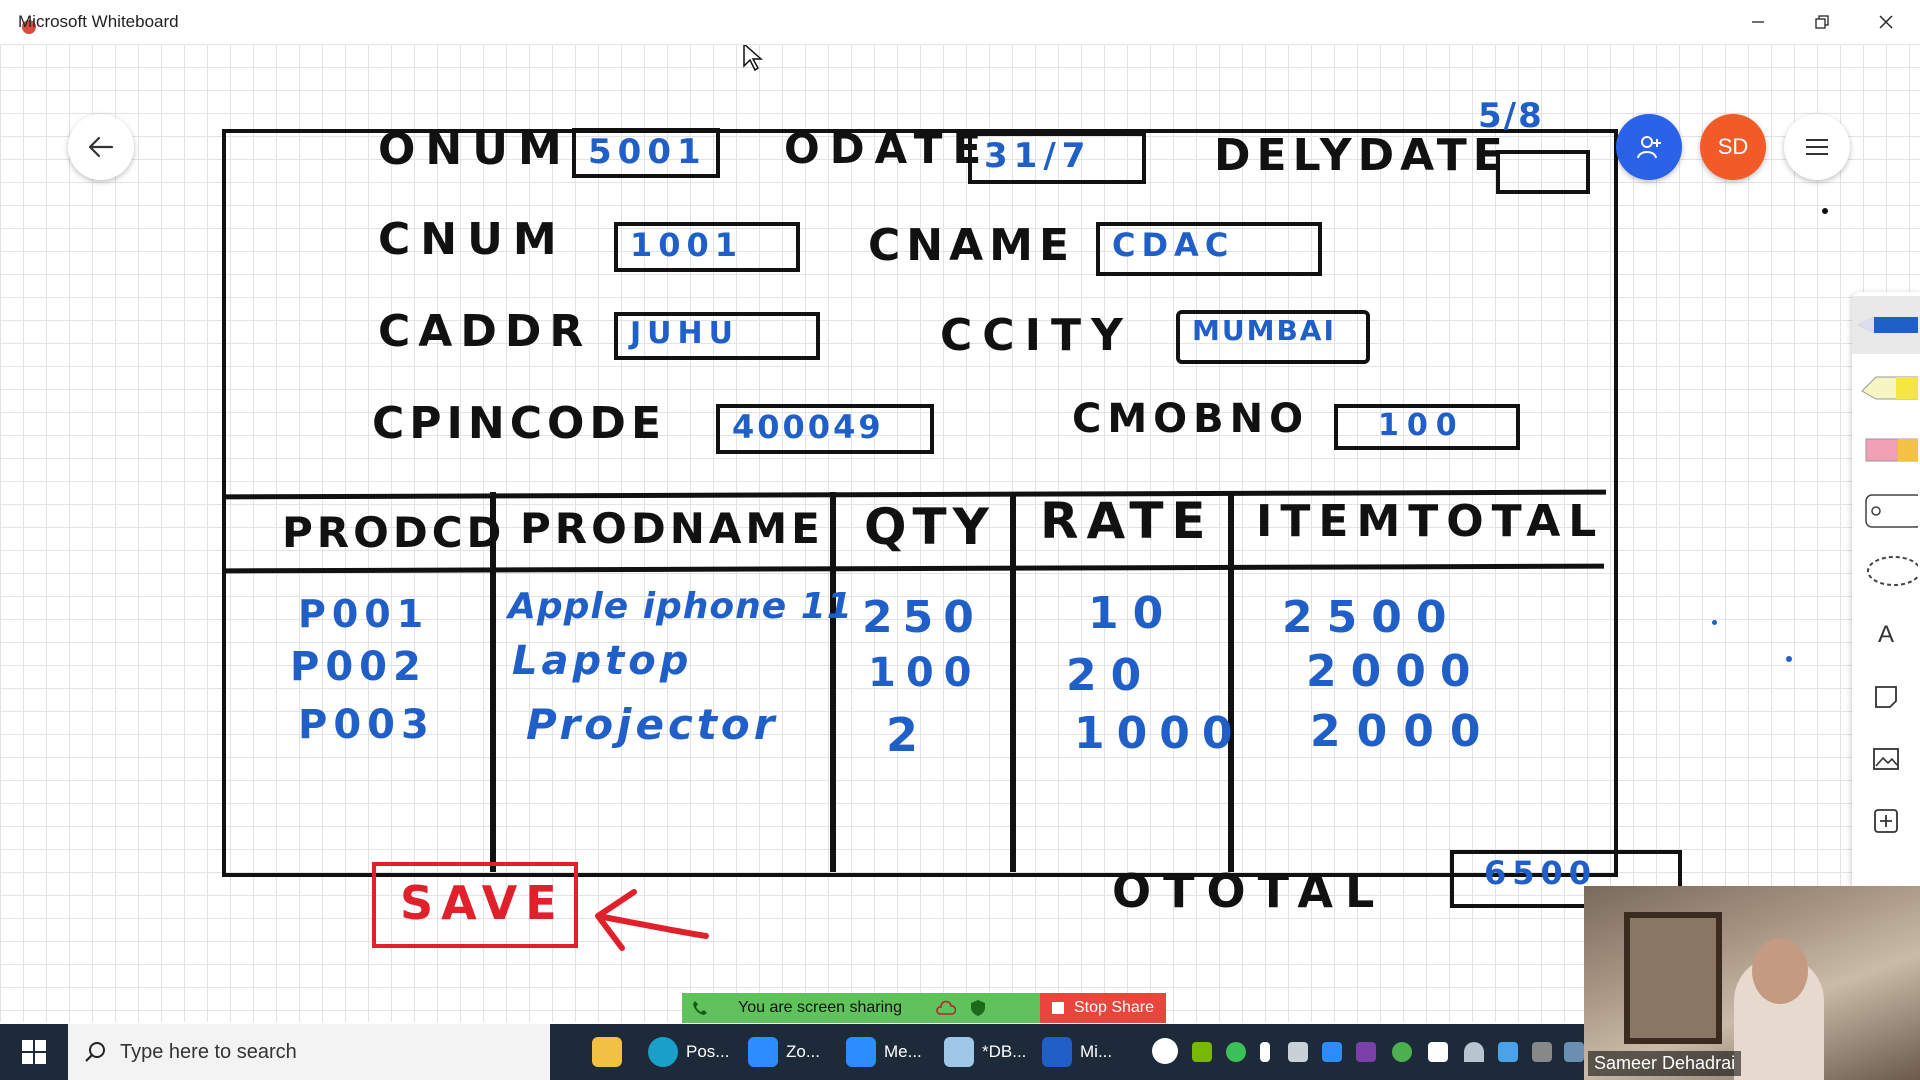  What do you see at coordinates (1886, 821) in the screenshot?
I see `insert-tool` at bounding box center [1886, 821].